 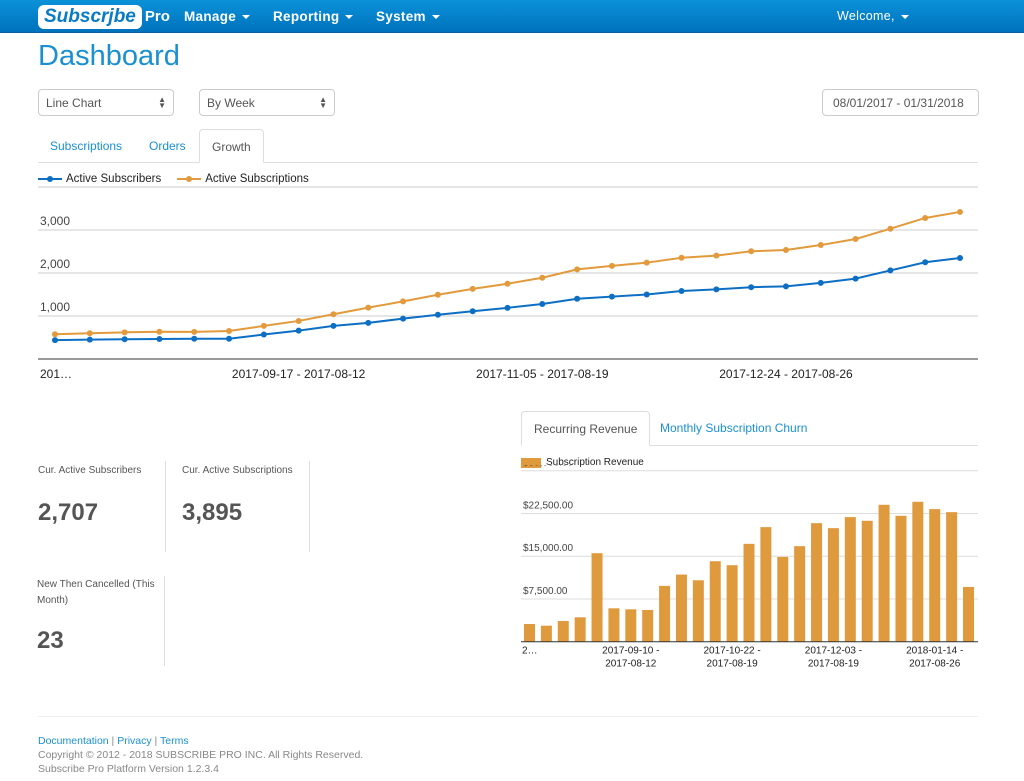 I want to click on x-tick-label: 2017-08-19, so click(x=733, y=664).